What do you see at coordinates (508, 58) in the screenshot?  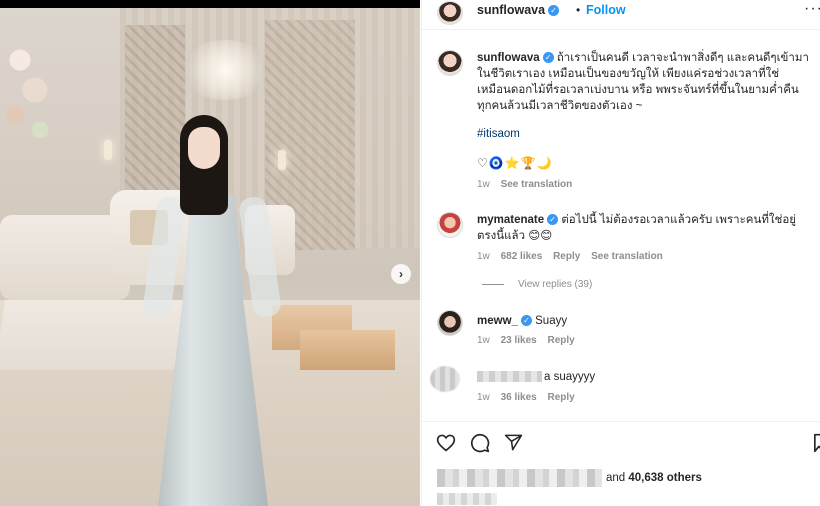 I see `caption-username: sunflowava` at bounding box center [508, 58].